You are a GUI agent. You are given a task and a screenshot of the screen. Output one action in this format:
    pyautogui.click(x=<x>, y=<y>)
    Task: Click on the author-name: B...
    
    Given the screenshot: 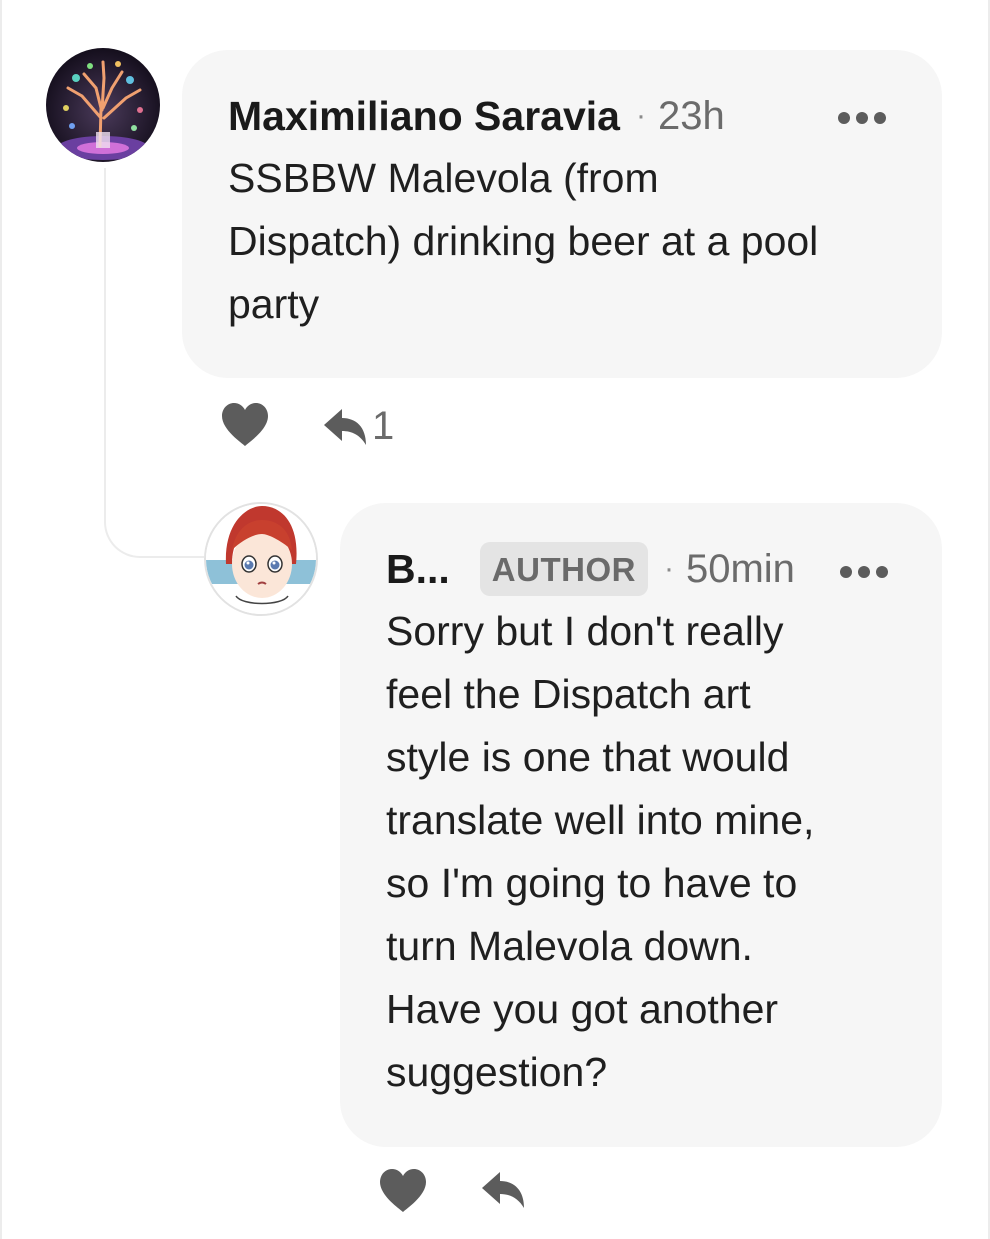 What is the action you would take?
    pyautogui.click(x=418, y=569)
    